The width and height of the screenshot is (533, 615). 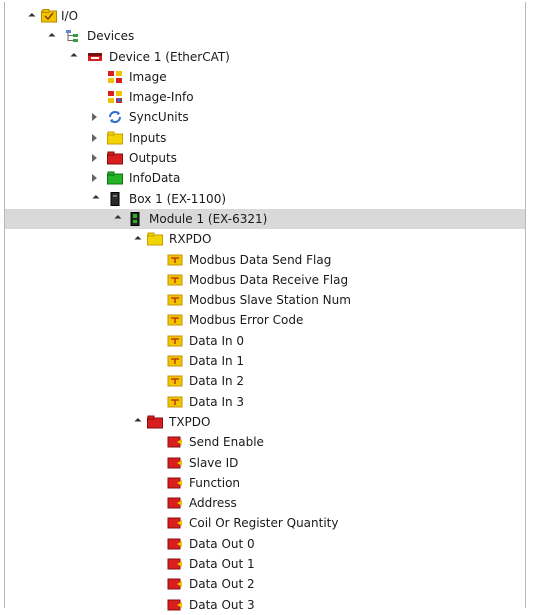 I want to click on tree-node: Modbus Error Code, so click(x=265, y=320).